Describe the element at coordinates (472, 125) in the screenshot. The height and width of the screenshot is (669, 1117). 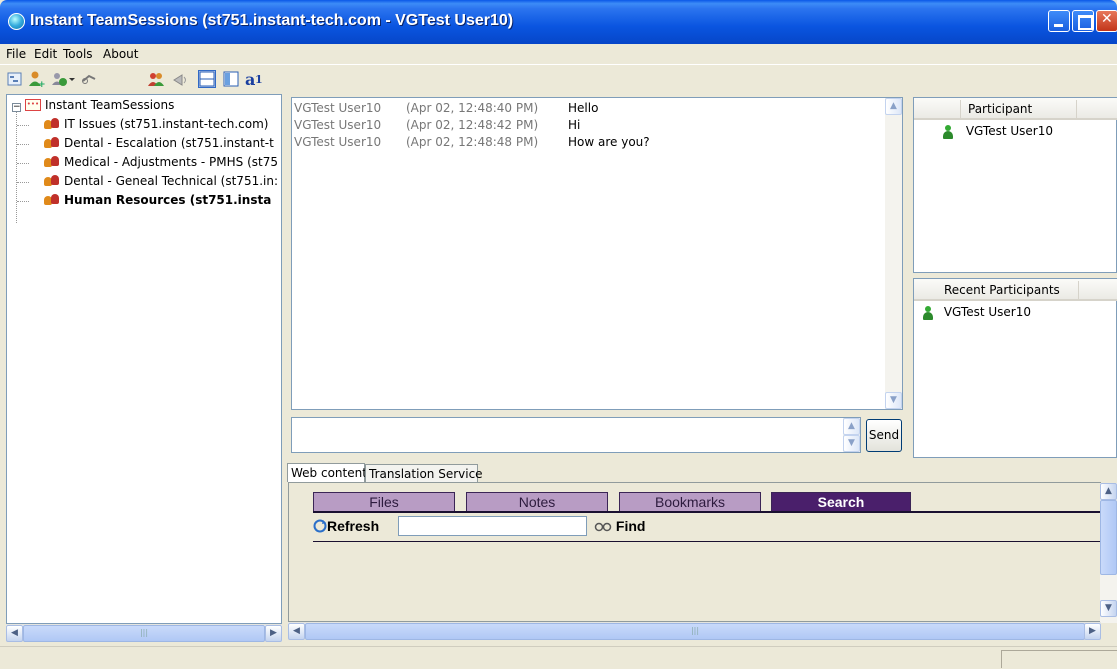
I see `message-time: (Apr 02, 12:48:42 PM)` at that location.